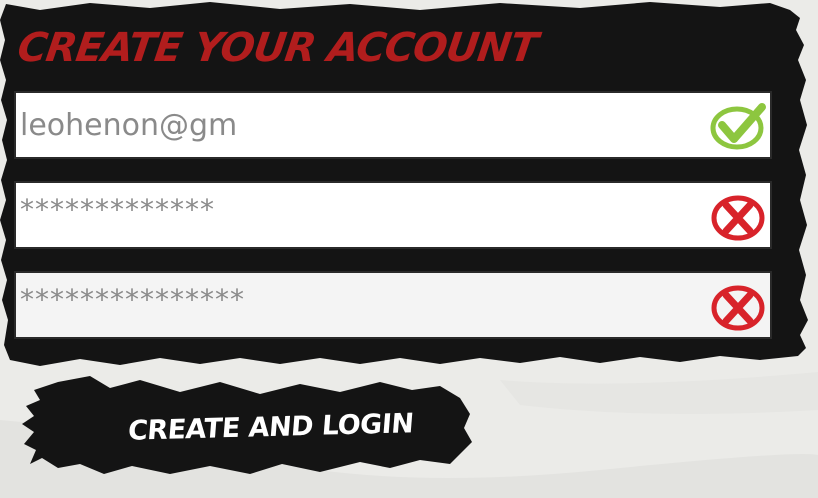  Describe the element at coordinates (277, 48) in the screenshot. I see `form-title: CREATE YOUR ACCOUNT` at that location.